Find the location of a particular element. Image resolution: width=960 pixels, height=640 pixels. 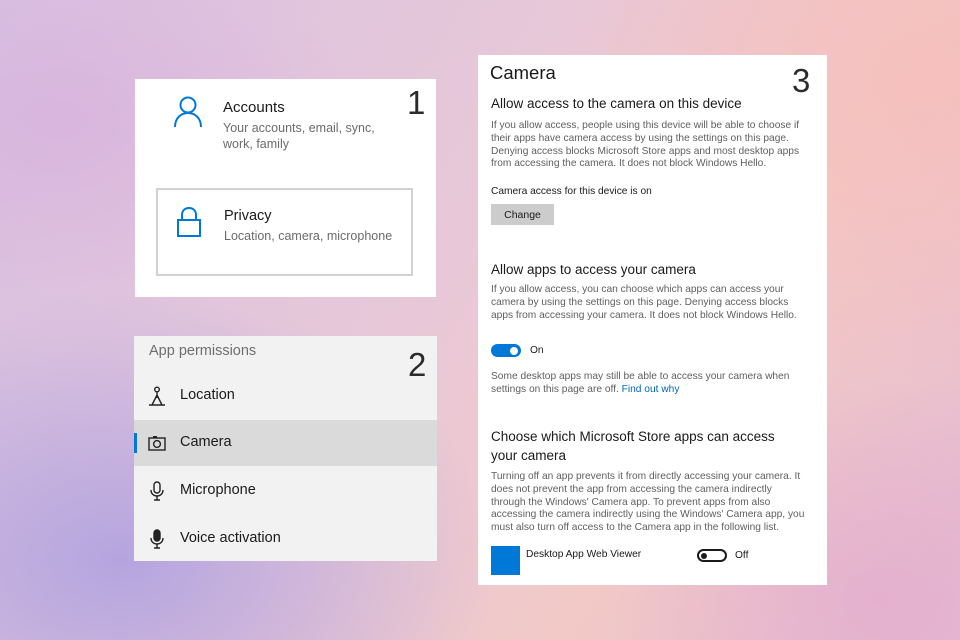

app-icon is located at coordinates (505, 560).